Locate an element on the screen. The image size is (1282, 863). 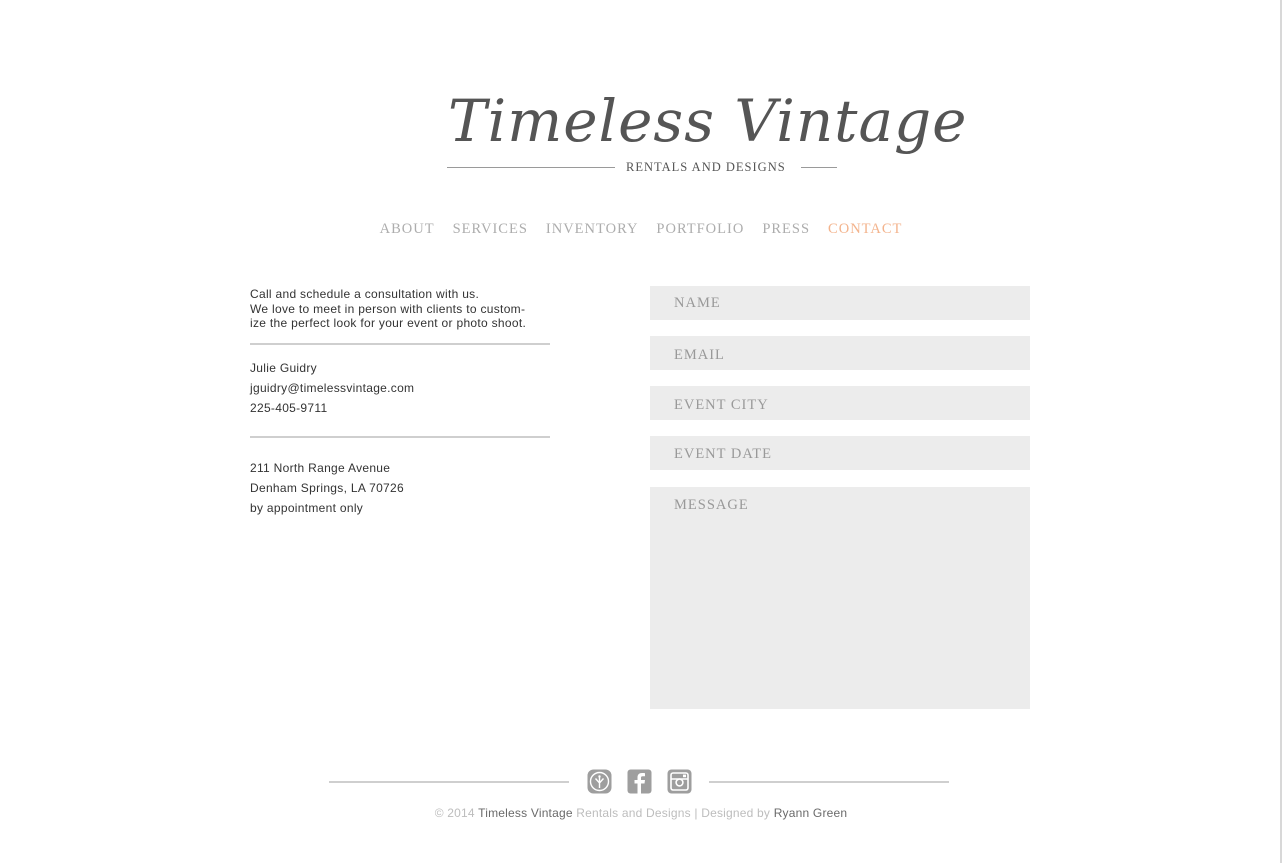
email-input is located at coordinates (840, 353).